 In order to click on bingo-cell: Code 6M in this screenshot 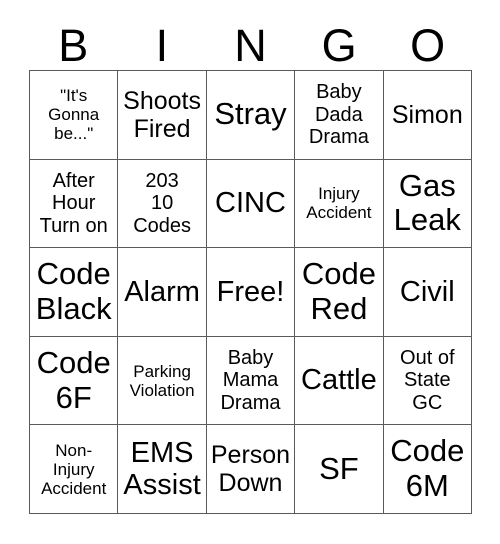, I will do `click(427, 469)`.